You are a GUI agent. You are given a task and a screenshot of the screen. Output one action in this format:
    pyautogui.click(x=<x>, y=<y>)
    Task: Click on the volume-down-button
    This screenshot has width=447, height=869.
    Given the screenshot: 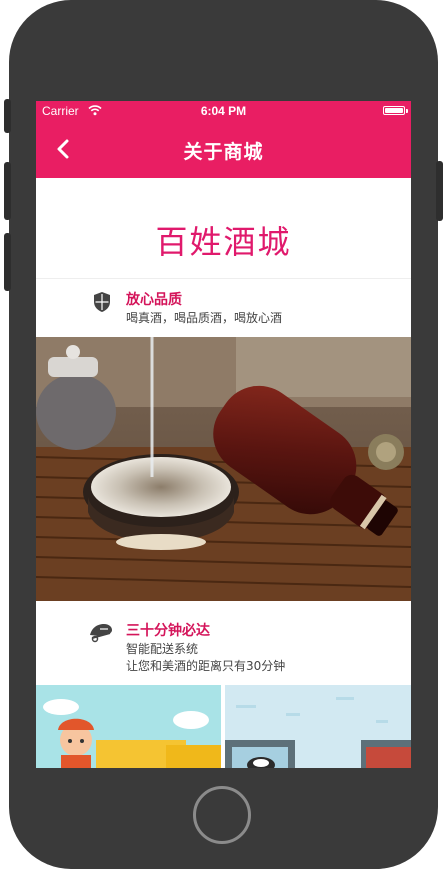 What is the action you would take?
    pyautogui.click(x=7, y=262)
    